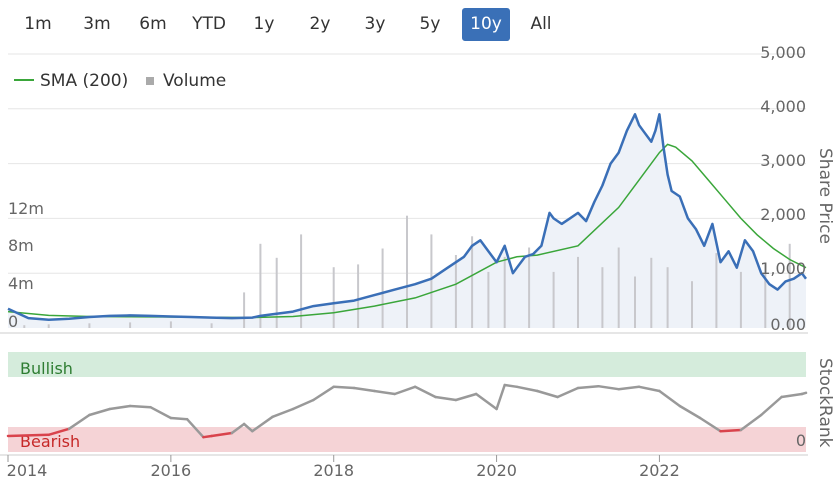 The height and width of the screenshot is (480, 840). What do you see at coordinates (825, 403) in the screenshot?
I see `stockrank-axis-title: StockRank` at bounding box center [825, 403].